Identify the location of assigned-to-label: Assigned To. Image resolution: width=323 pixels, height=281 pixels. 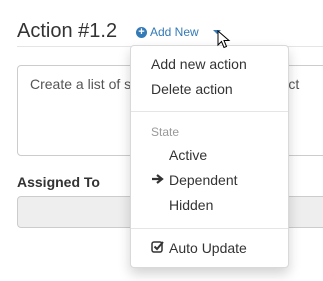
(58, 182).